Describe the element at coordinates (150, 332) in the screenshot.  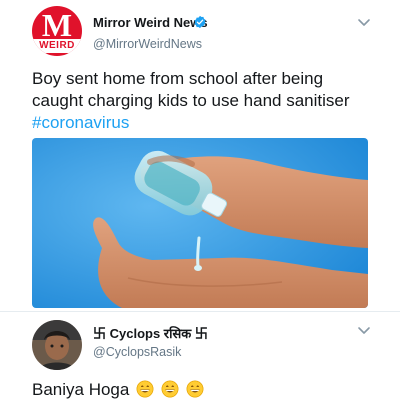
I see `reply-display-name: 卐 Cyclops रसिक 卐` at that location.